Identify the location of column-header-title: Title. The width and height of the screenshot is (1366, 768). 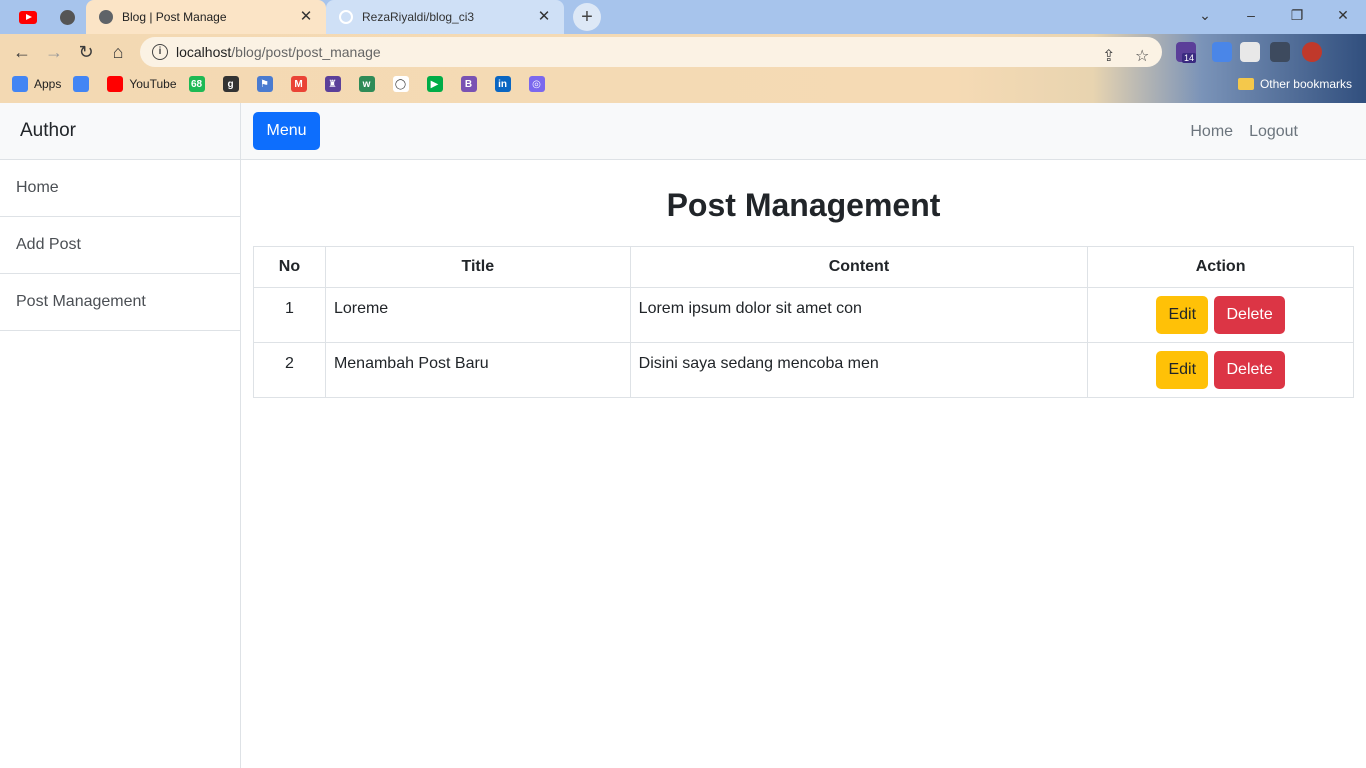
(477, 267).